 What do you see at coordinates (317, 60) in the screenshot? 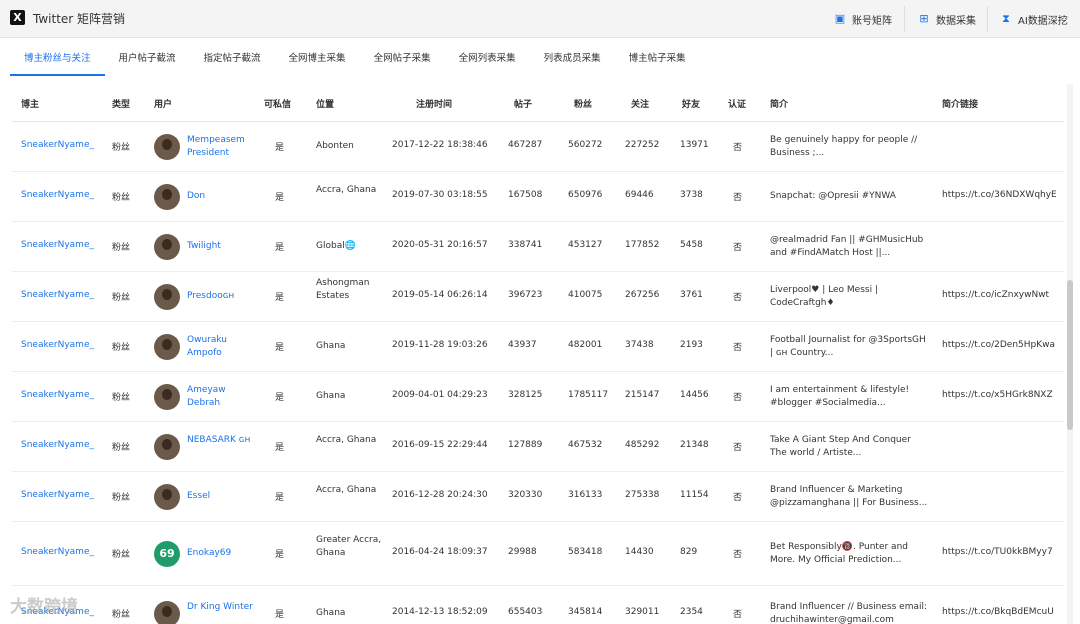
I see `tab-all-bloggers: 全网博主采集` at bounding box center [317, 60].